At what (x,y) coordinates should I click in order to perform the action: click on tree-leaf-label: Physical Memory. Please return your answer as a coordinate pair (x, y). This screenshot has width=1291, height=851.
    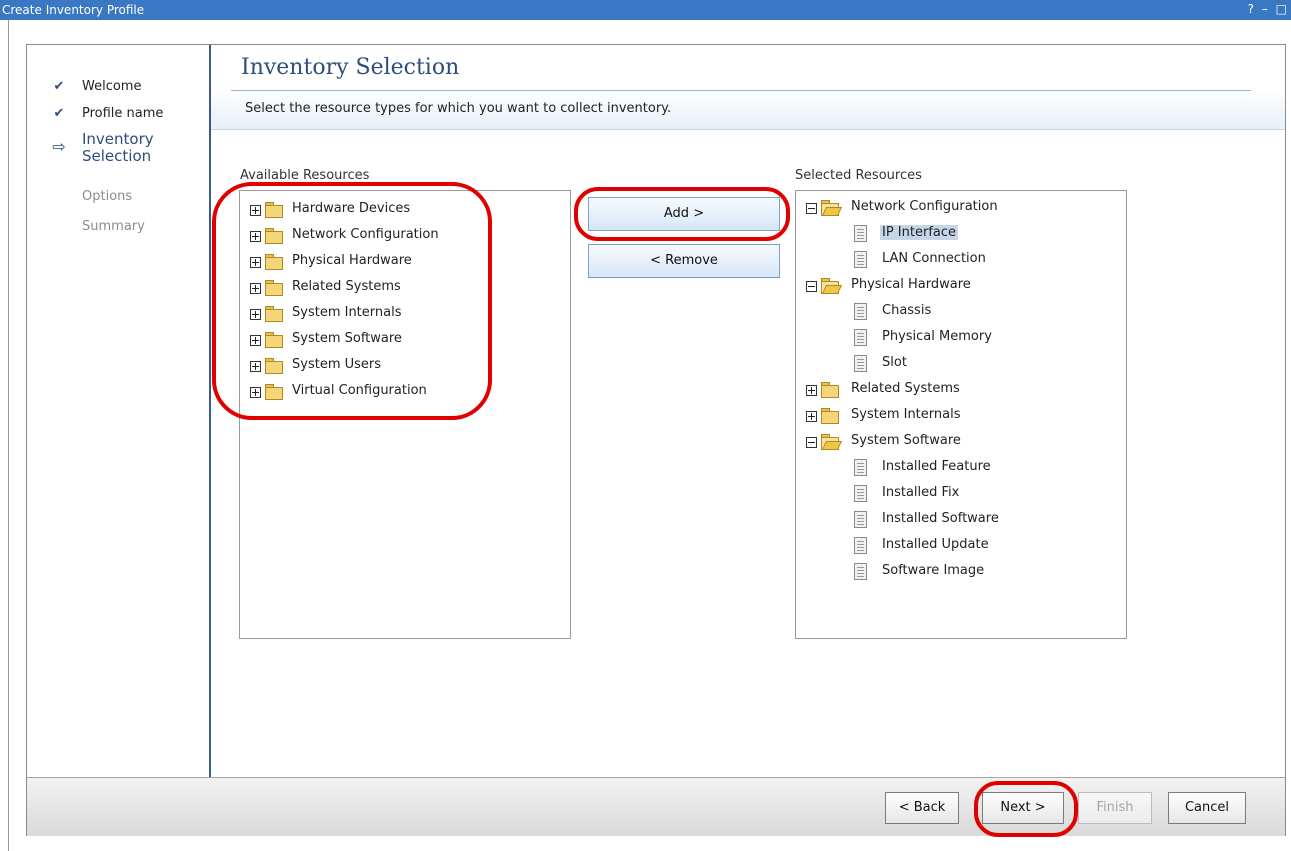
    Looking at the image, I should click on (937, 336).